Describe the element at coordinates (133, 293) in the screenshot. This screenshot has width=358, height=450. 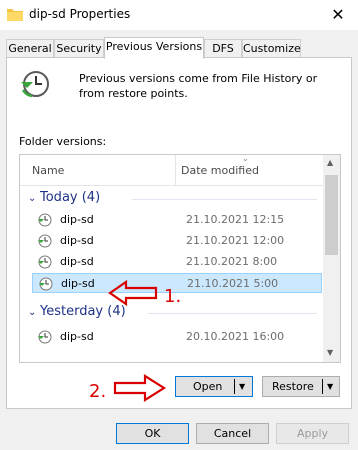
I see `annotation-arrow-left-icon` at that location.